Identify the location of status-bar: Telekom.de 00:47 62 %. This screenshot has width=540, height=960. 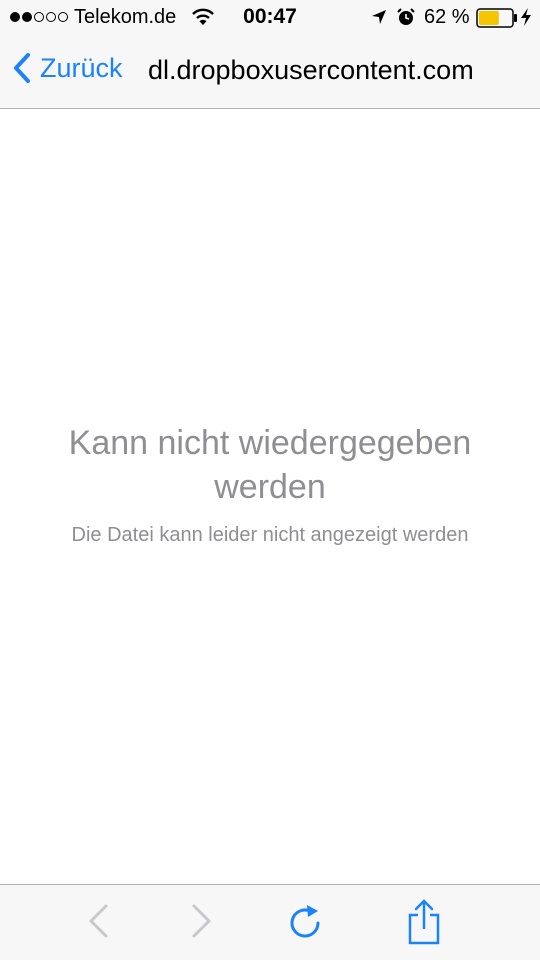
(270, 18).